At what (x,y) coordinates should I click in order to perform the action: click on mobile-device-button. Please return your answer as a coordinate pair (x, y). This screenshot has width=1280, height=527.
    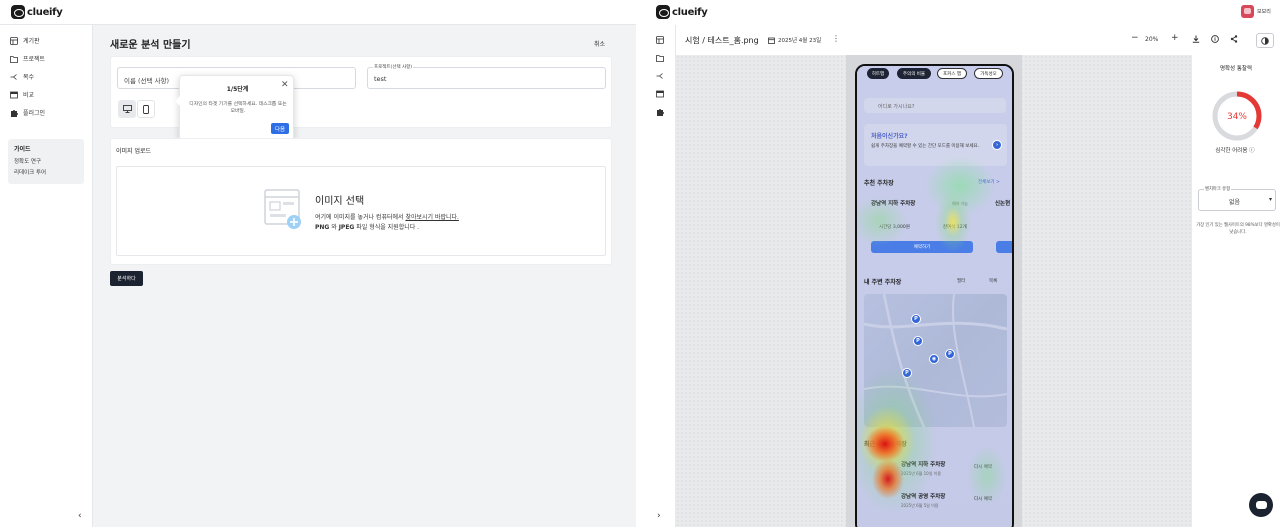
    Looking at the image, I should click on (146, 109).